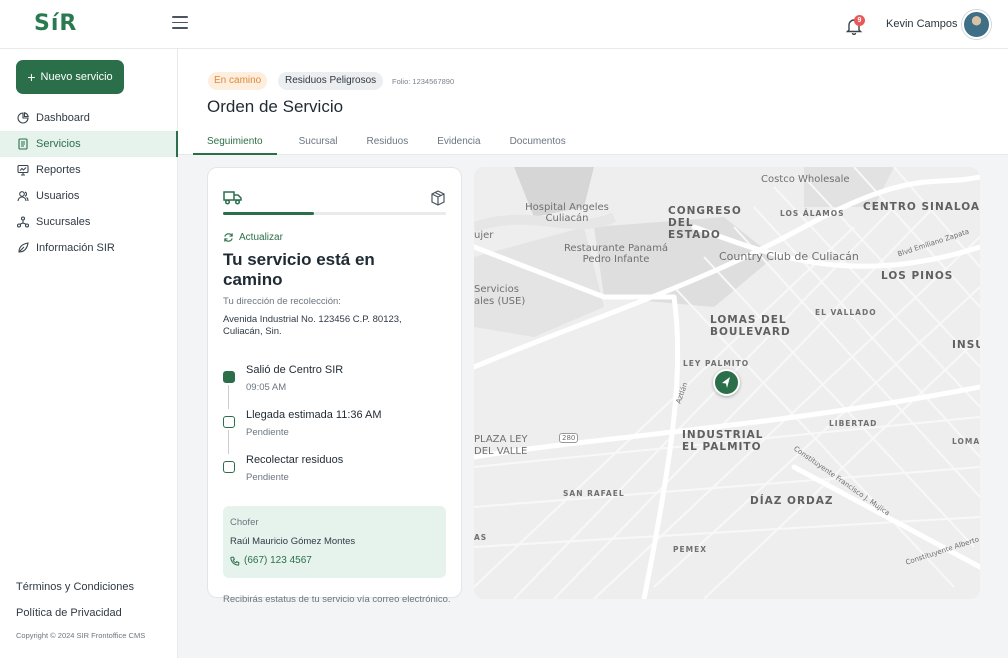 The image size is (1008, 658). I want to click on area-lomas-boulevard: LOMAS DEL BOULEVARD, so click(750, 326).